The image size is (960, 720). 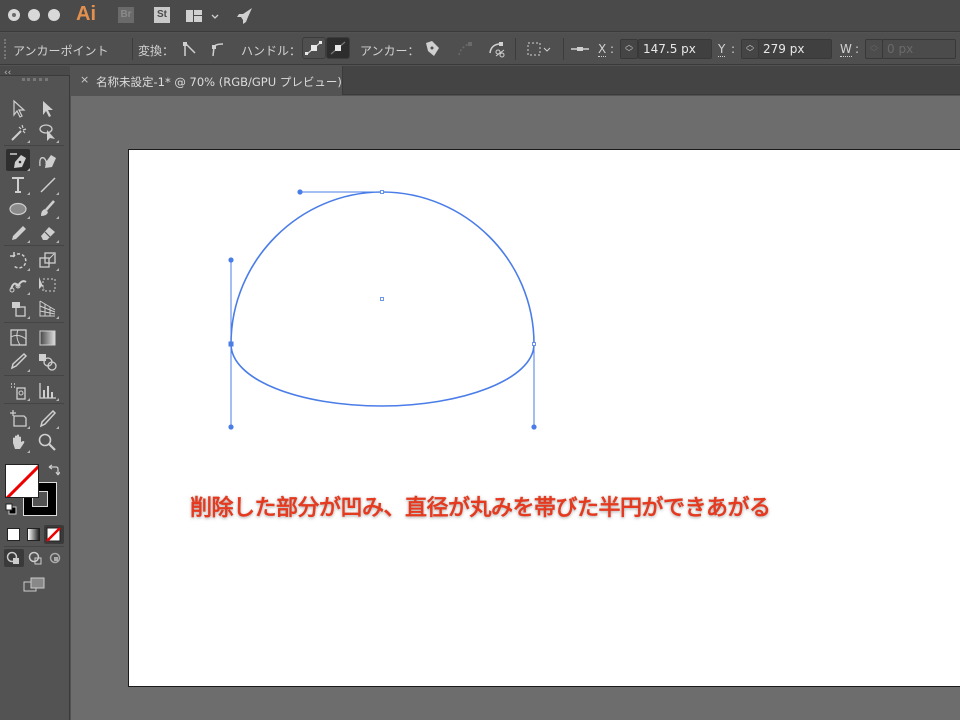 I want to click on curvature-icon, so click(x=47, y=161).